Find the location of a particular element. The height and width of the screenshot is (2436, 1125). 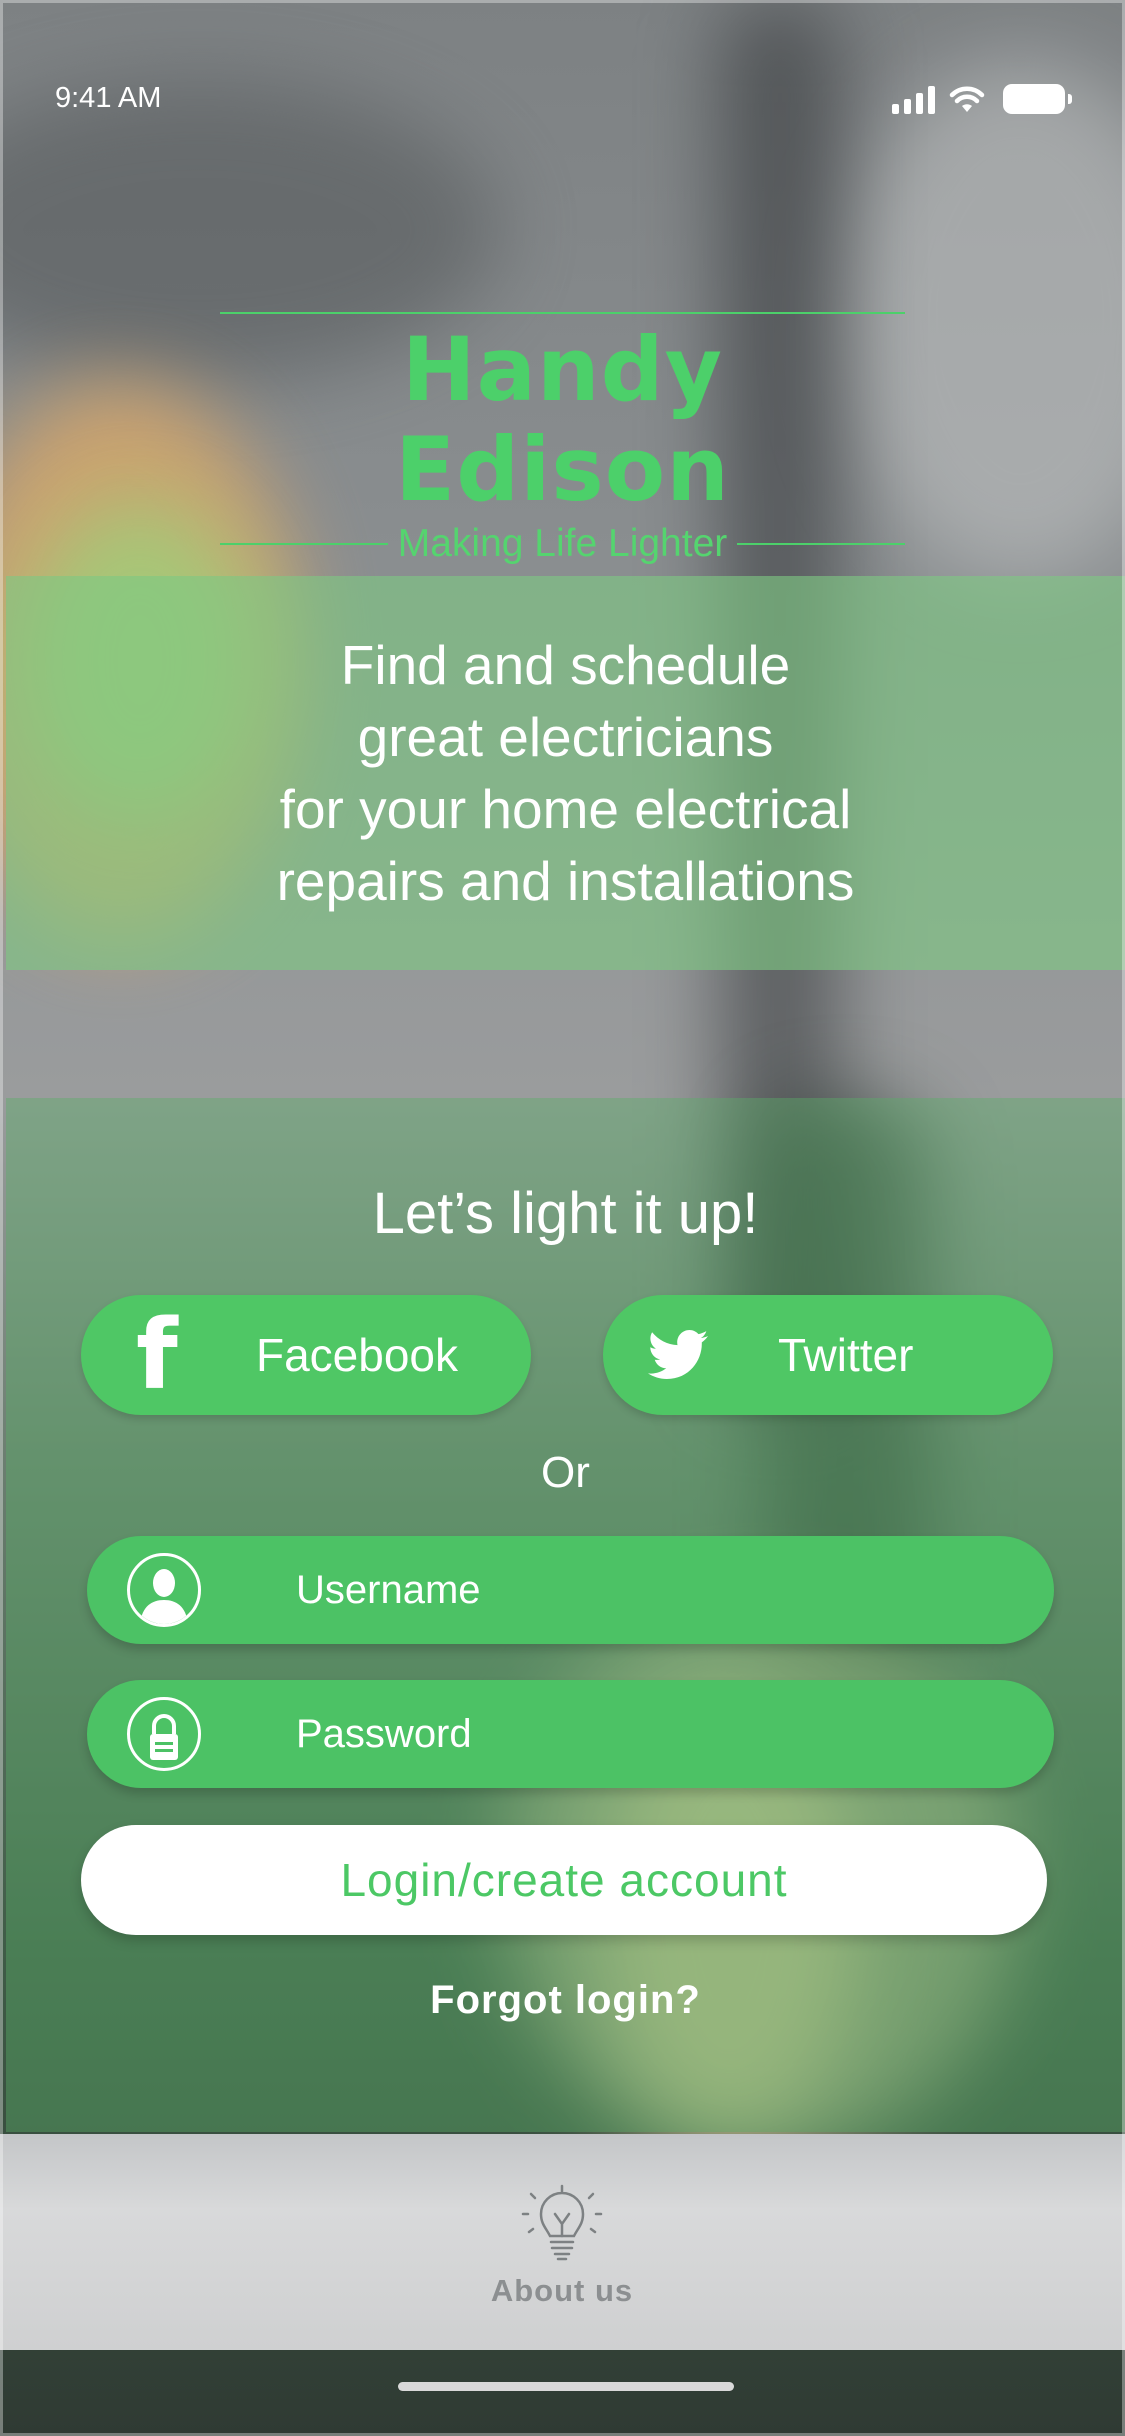

brand-name: Handy Edison is located at coordinates (562, 419).